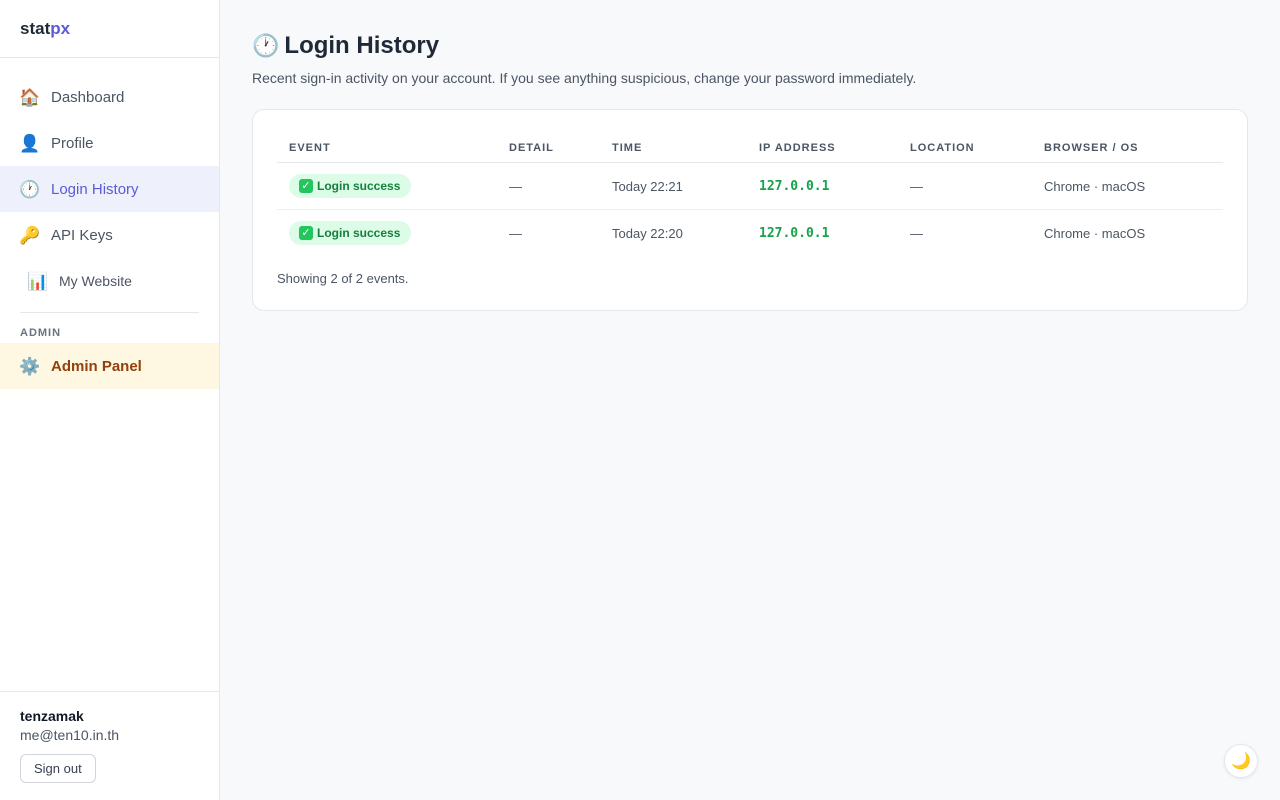  What do you see at coordinates (387, 148) in the screenshot?
I see `column-header-event: EVENT` at bounding box center [387, 148].